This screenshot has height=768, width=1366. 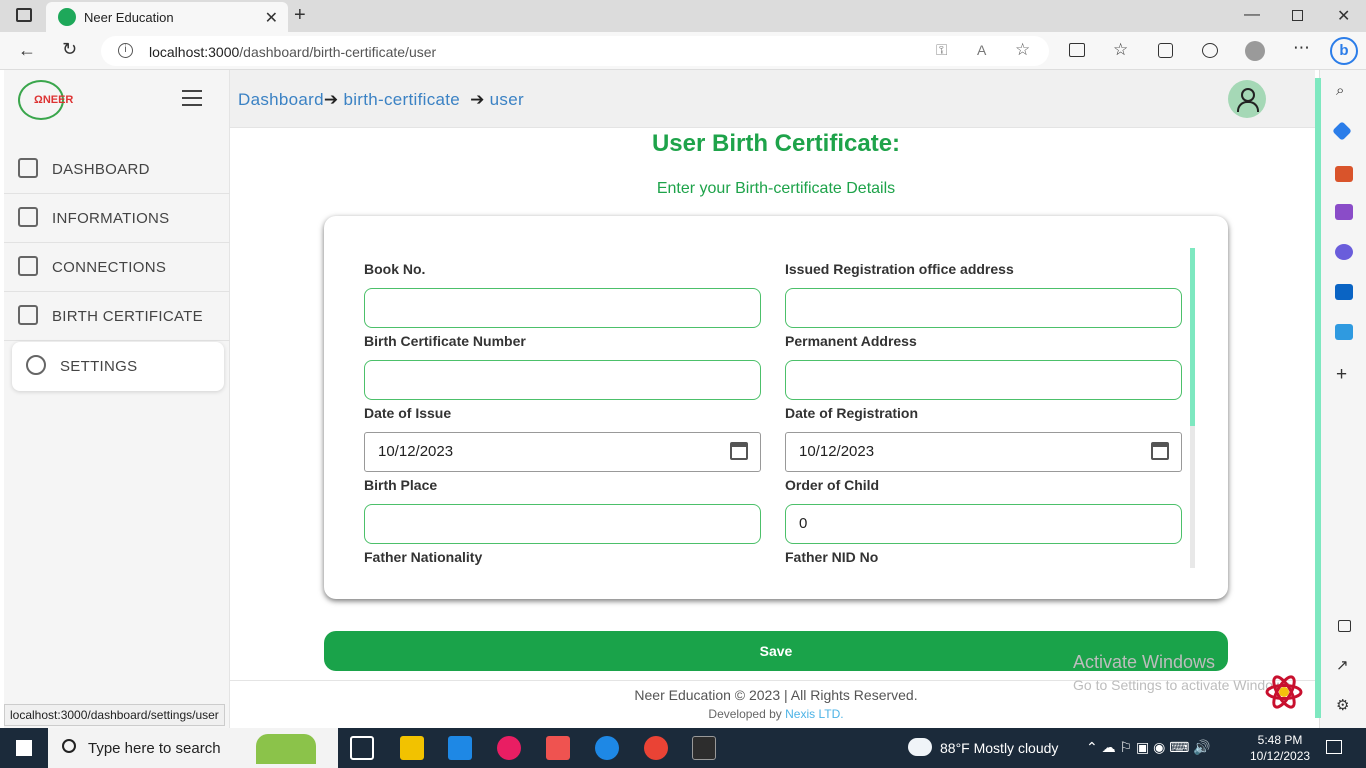 What do you see at coordinates (1343, 16) in the screenshot?
I see `close-window-icon: ✕` at bounding box center [1343, 16].